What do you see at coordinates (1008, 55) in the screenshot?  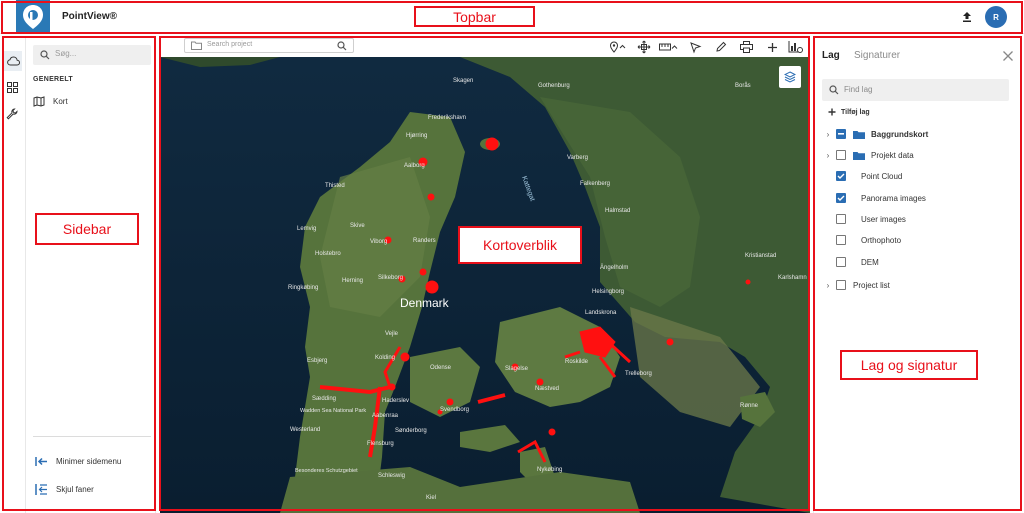 I see `close-icon` at bounding box center [1008, 55].